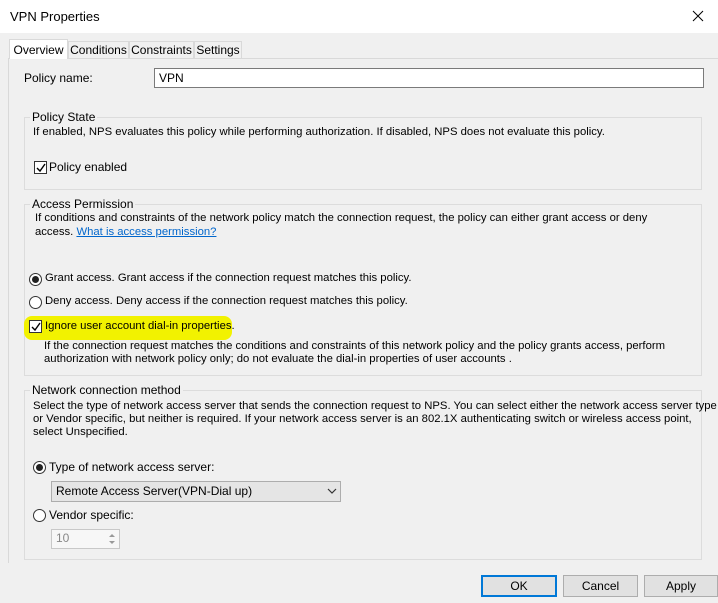  Describe the element at coordinates (83, 204) in the screenshot. I see `access-permission-legend: Access Permission` at that location.